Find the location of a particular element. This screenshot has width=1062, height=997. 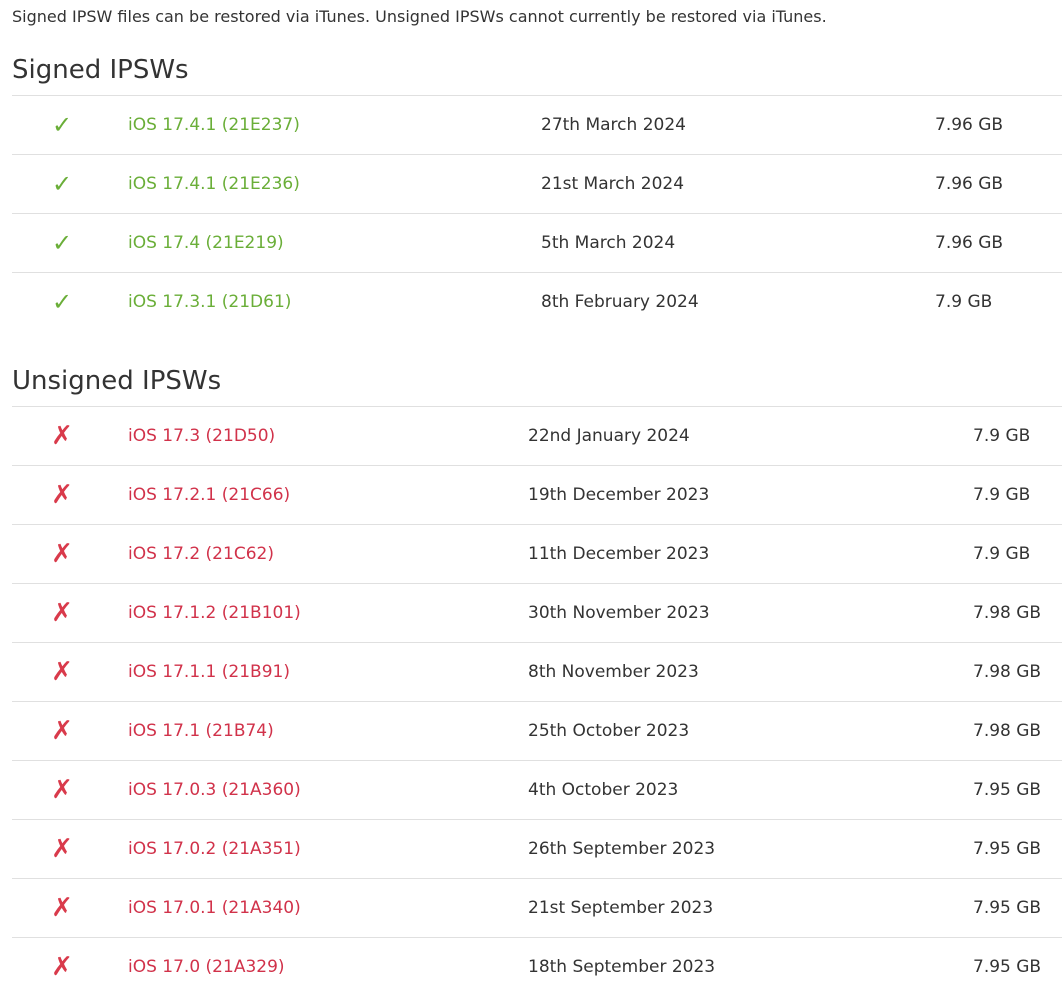

ipsw-version: iOS 17.1.1 (21B91) is located at coordinates (209, 672).